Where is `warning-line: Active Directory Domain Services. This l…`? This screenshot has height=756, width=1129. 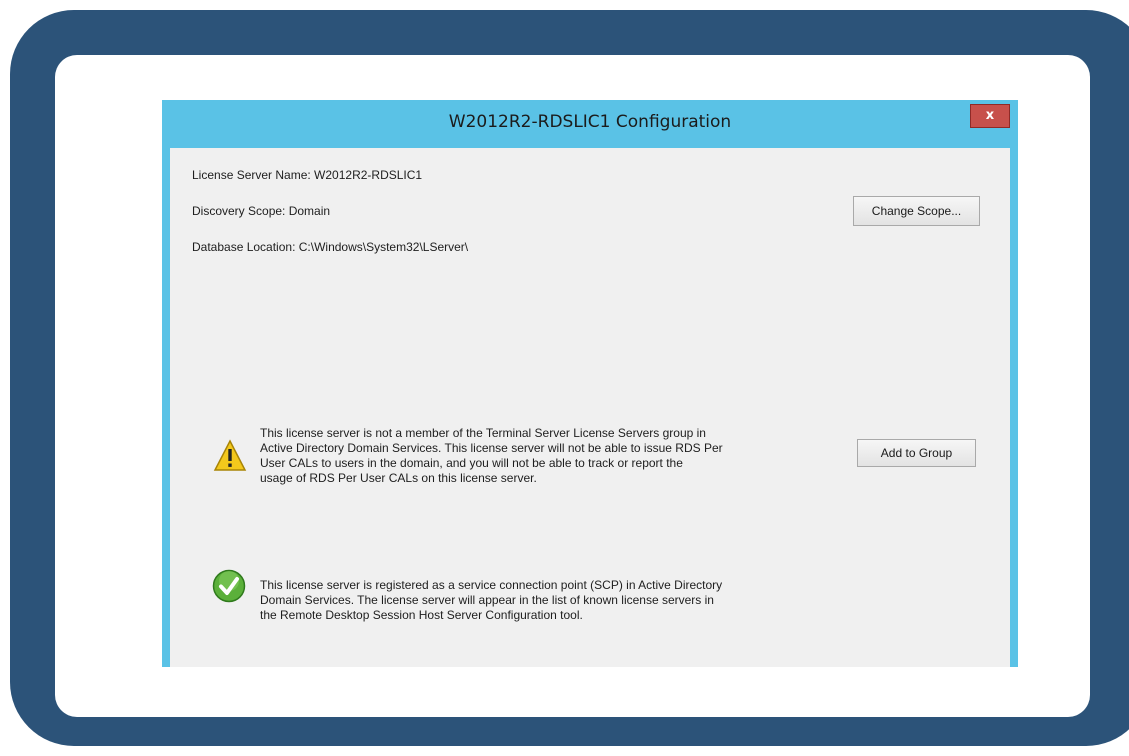
warning-line: Active Directory Domain Services. This l… is located at coordinates (491, 448).